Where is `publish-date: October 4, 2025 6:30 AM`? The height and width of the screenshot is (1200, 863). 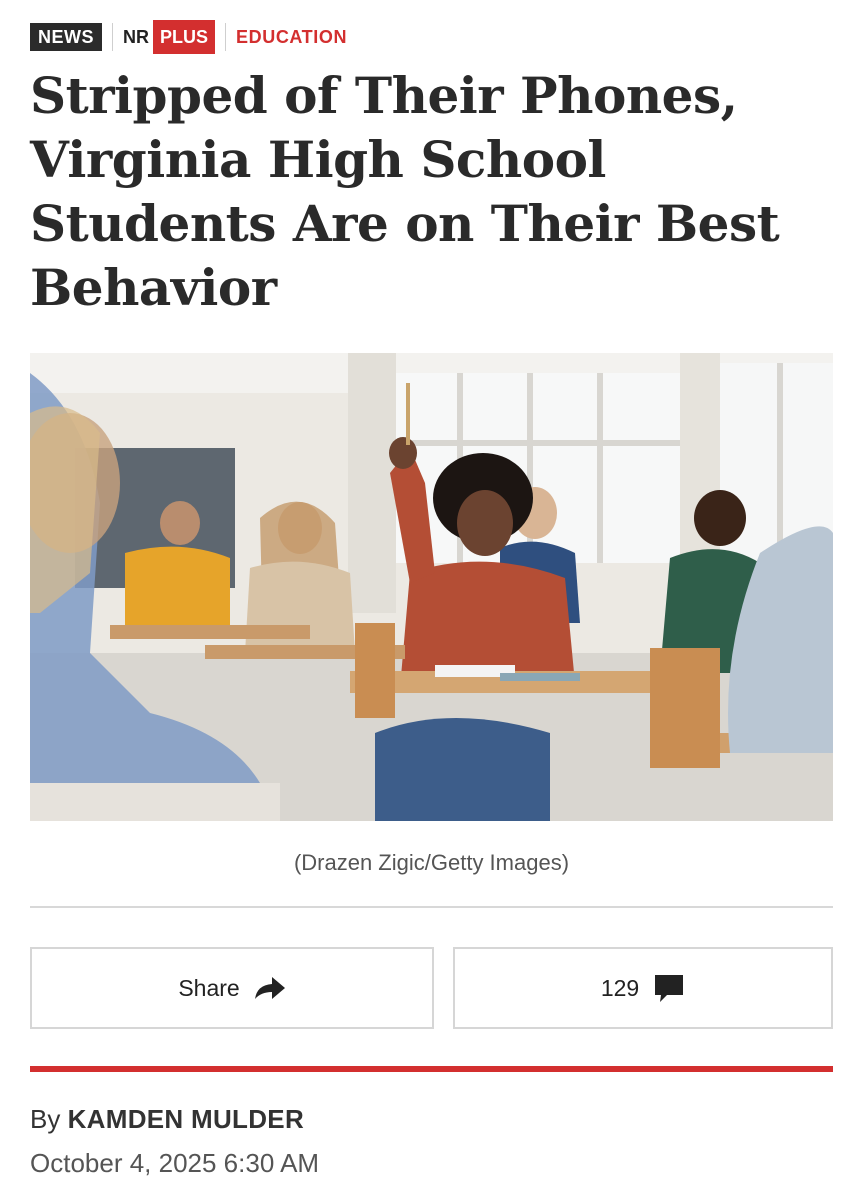 publish-date: October 4, 2025 6:30 AM is located at coordinates (175, 1163).